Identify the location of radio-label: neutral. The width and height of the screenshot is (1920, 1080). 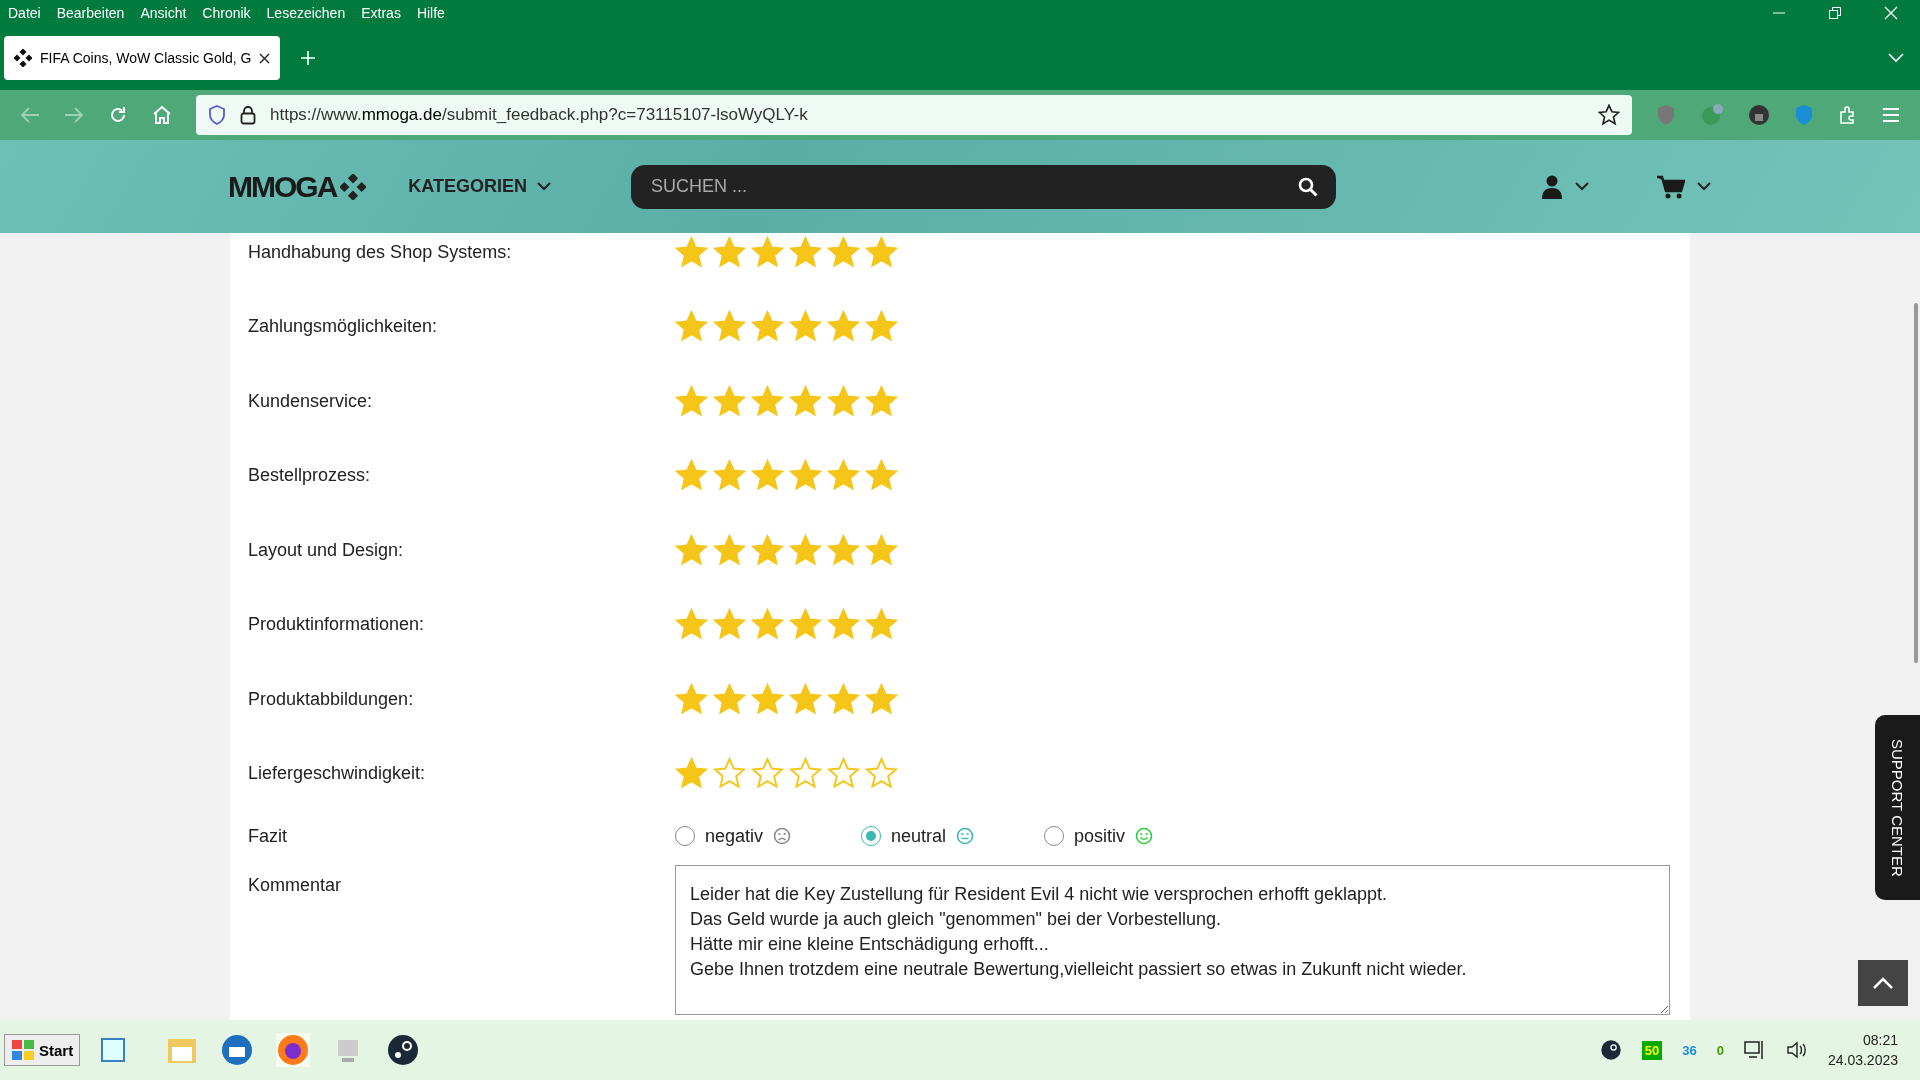
(919, 836).